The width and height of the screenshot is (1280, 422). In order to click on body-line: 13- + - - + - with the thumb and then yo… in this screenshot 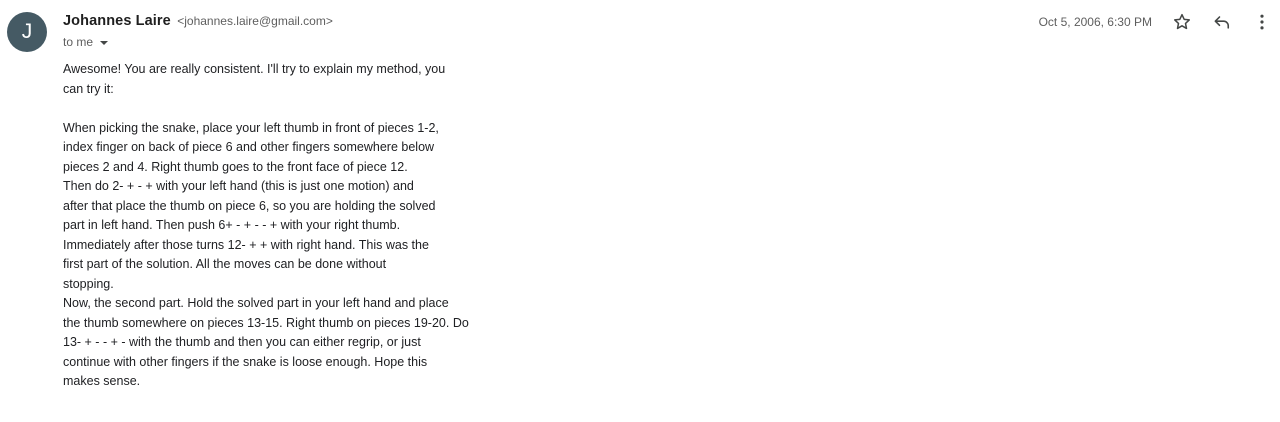, I will do `click(242, 342)`.